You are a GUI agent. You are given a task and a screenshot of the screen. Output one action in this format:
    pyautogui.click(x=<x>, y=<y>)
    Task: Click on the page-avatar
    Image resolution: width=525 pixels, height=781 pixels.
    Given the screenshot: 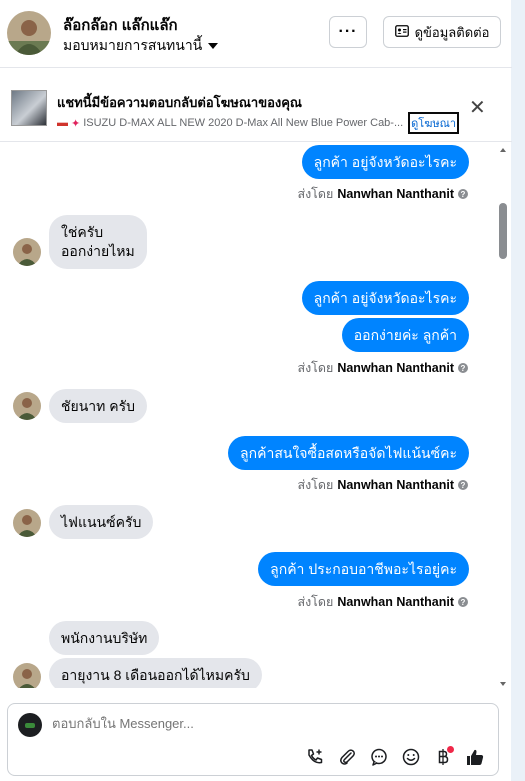 What is the action you would take?
    pyautogui.click(x=30, y=725)
    